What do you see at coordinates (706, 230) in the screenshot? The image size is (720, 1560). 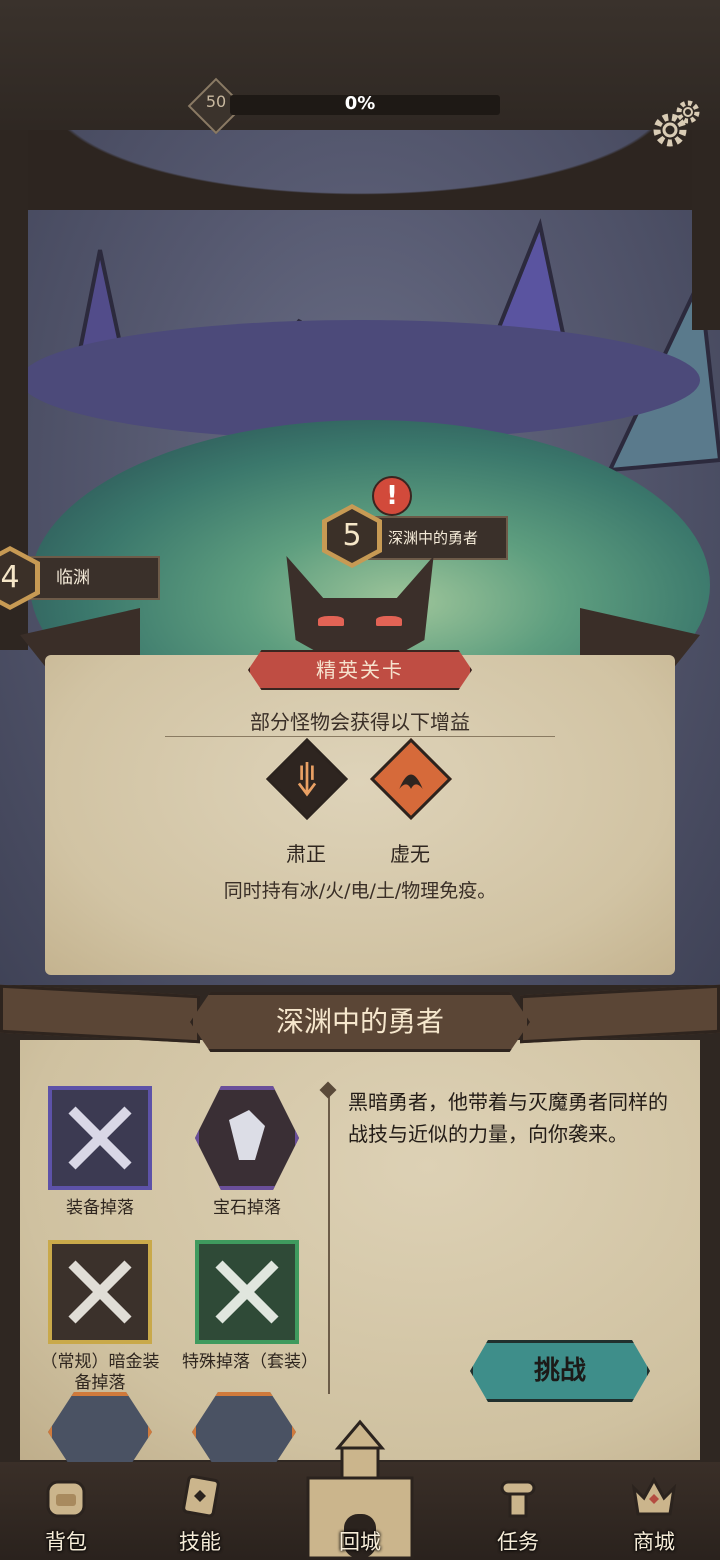 I see `frame-right` at bounding box center [706, 230].